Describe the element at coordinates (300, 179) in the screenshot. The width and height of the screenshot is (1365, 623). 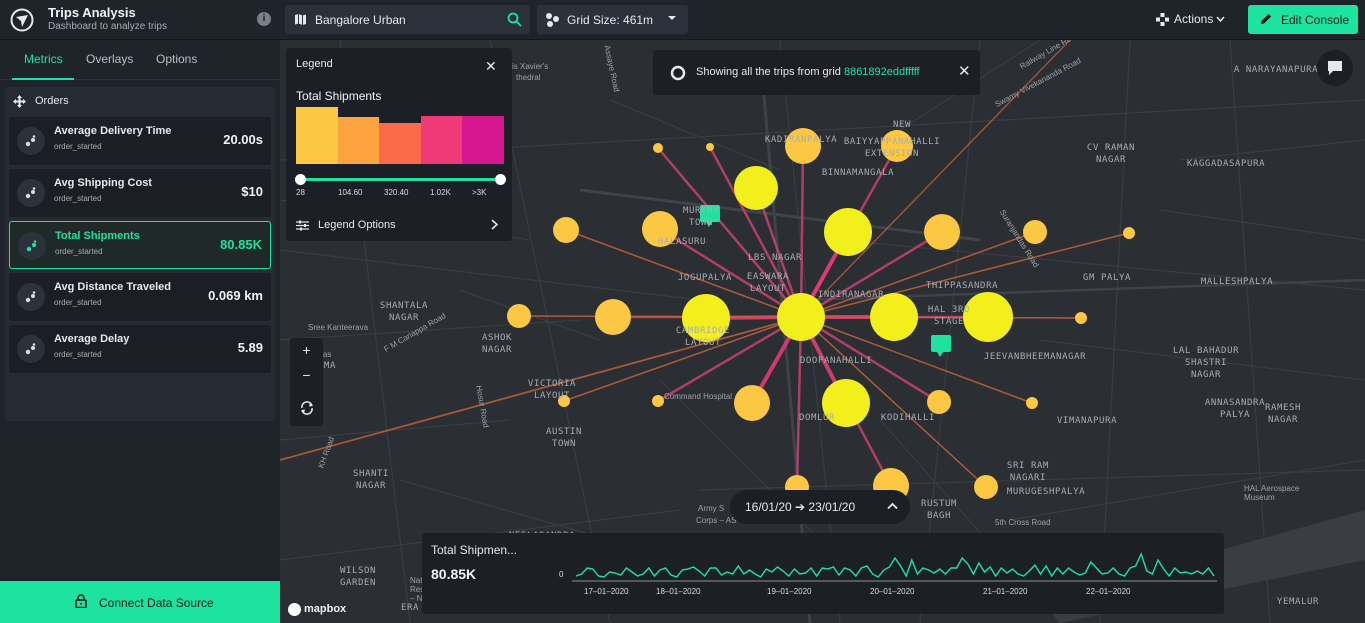
I see `range-slider-min-handle` at that location.